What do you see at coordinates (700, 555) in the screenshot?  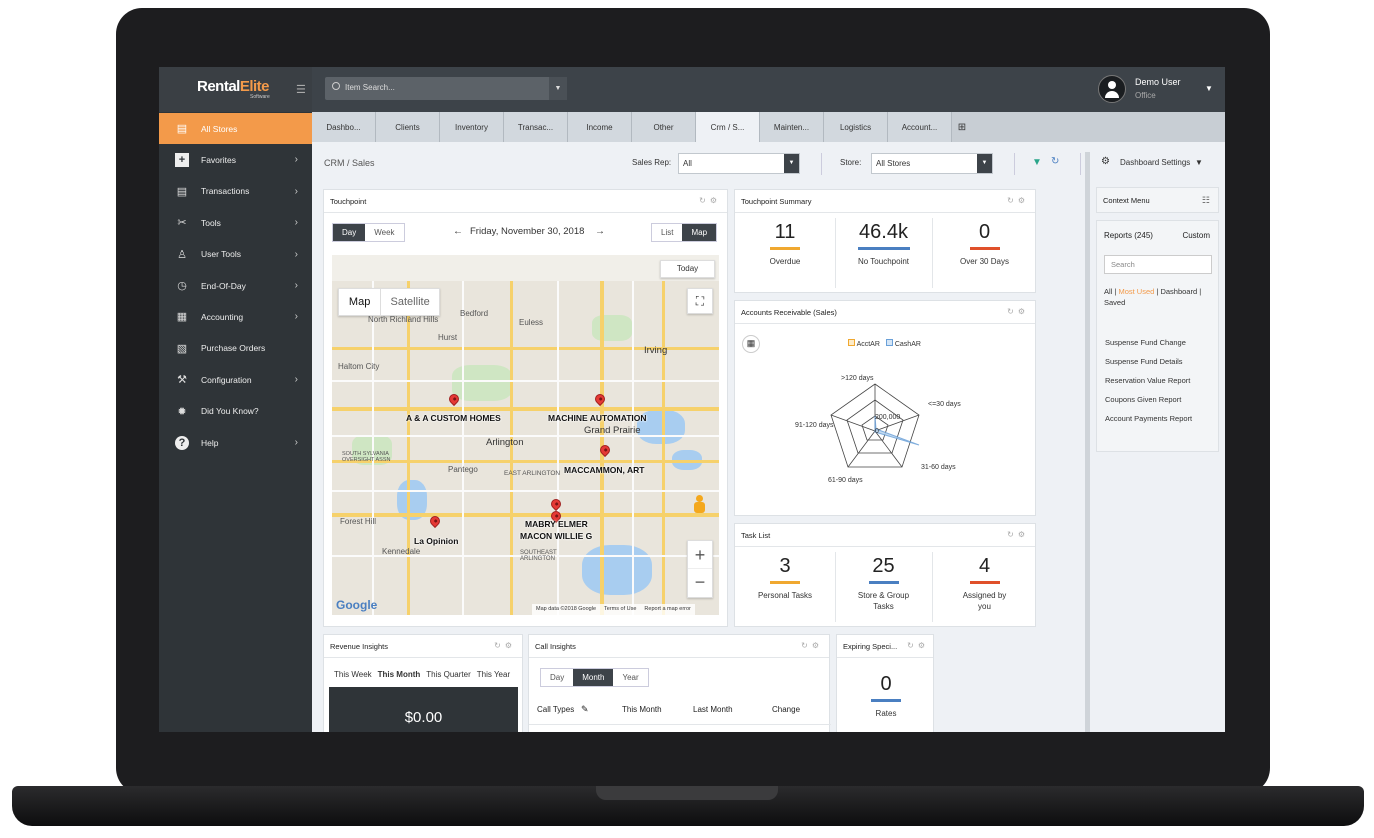 I see `zoom-in-icon: +` at bounding box center [700, 555].